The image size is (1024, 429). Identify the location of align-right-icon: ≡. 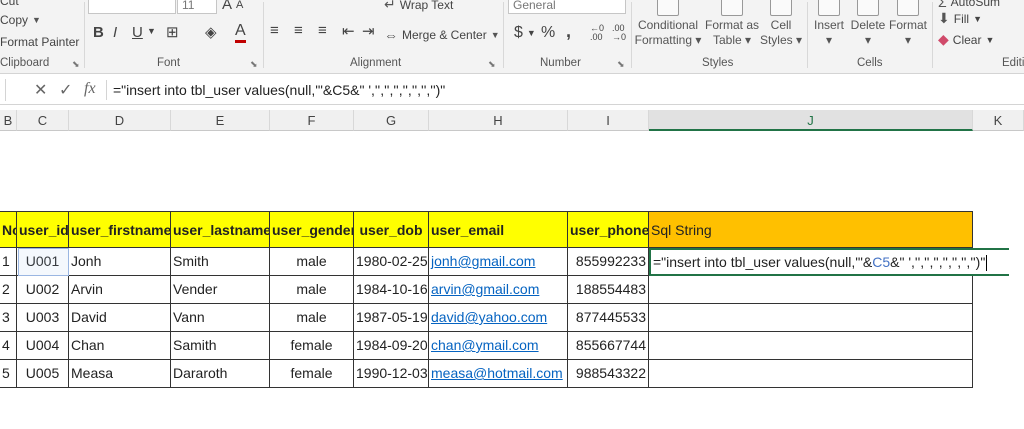
(322, 30).